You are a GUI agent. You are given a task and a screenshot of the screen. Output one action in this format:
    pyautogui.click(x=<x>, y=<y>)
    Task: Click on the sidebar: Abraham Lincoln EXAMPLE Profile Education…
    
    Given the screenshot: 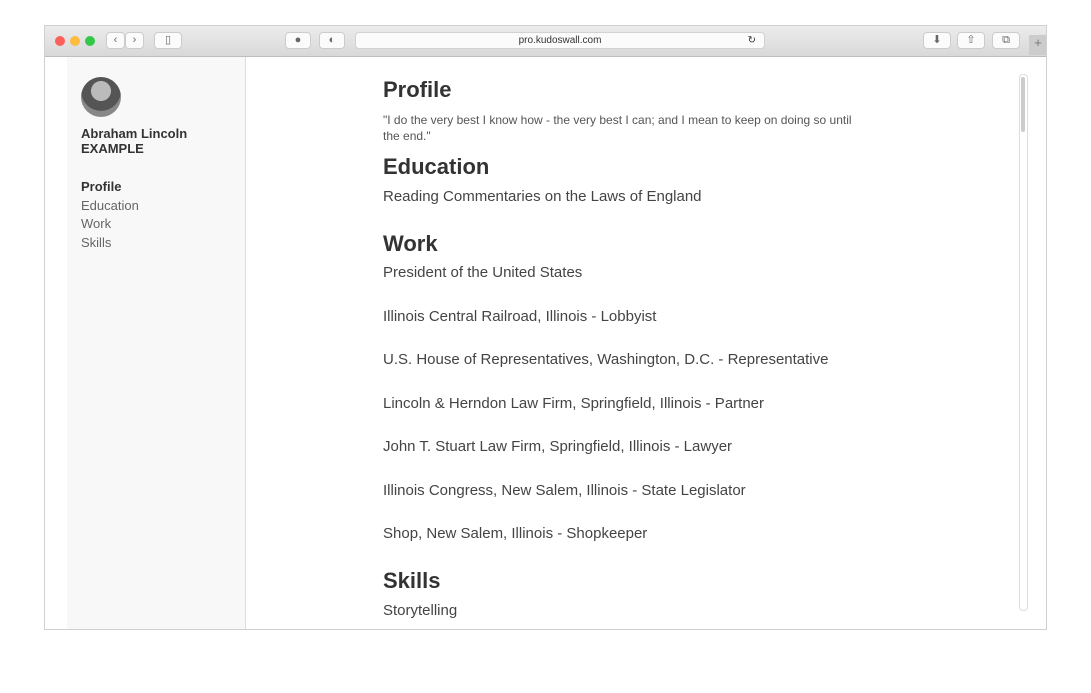 What is the action you would take?
    pyautogui.click(x=156, y=343)
    